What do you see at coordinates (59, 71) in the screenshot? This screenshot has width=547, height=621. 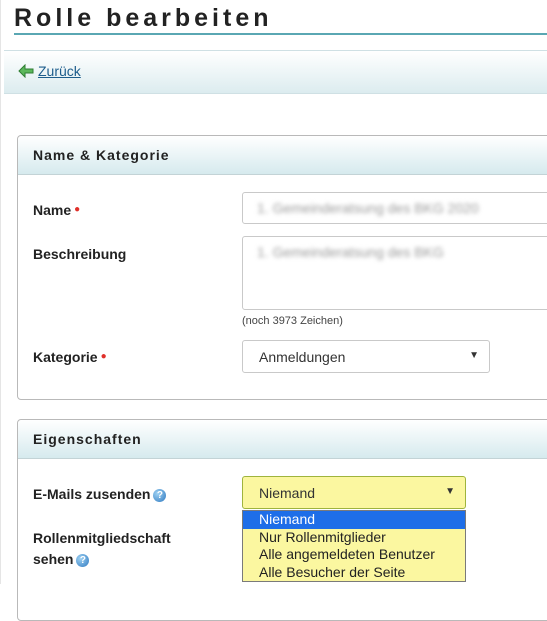 I see `back-link-label: Zurück` at bounding box center [59, 71].